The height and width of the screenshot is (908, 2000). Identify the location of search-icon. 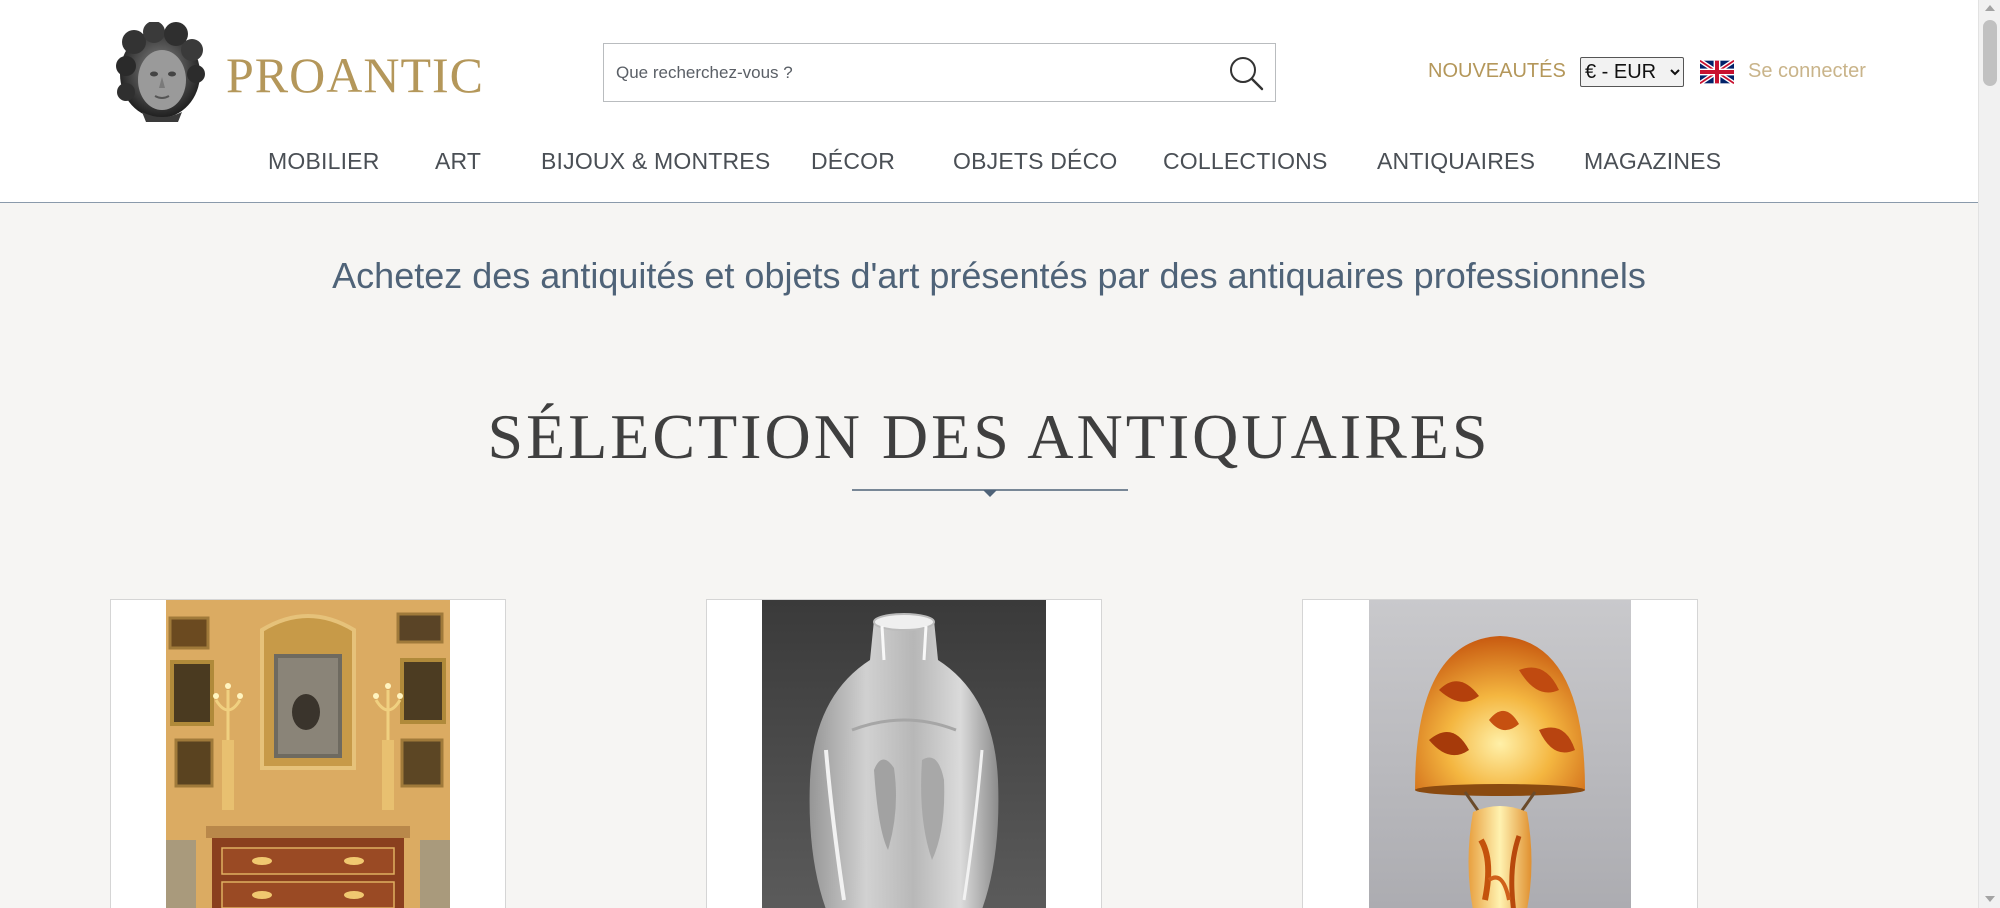
(1246, 73).